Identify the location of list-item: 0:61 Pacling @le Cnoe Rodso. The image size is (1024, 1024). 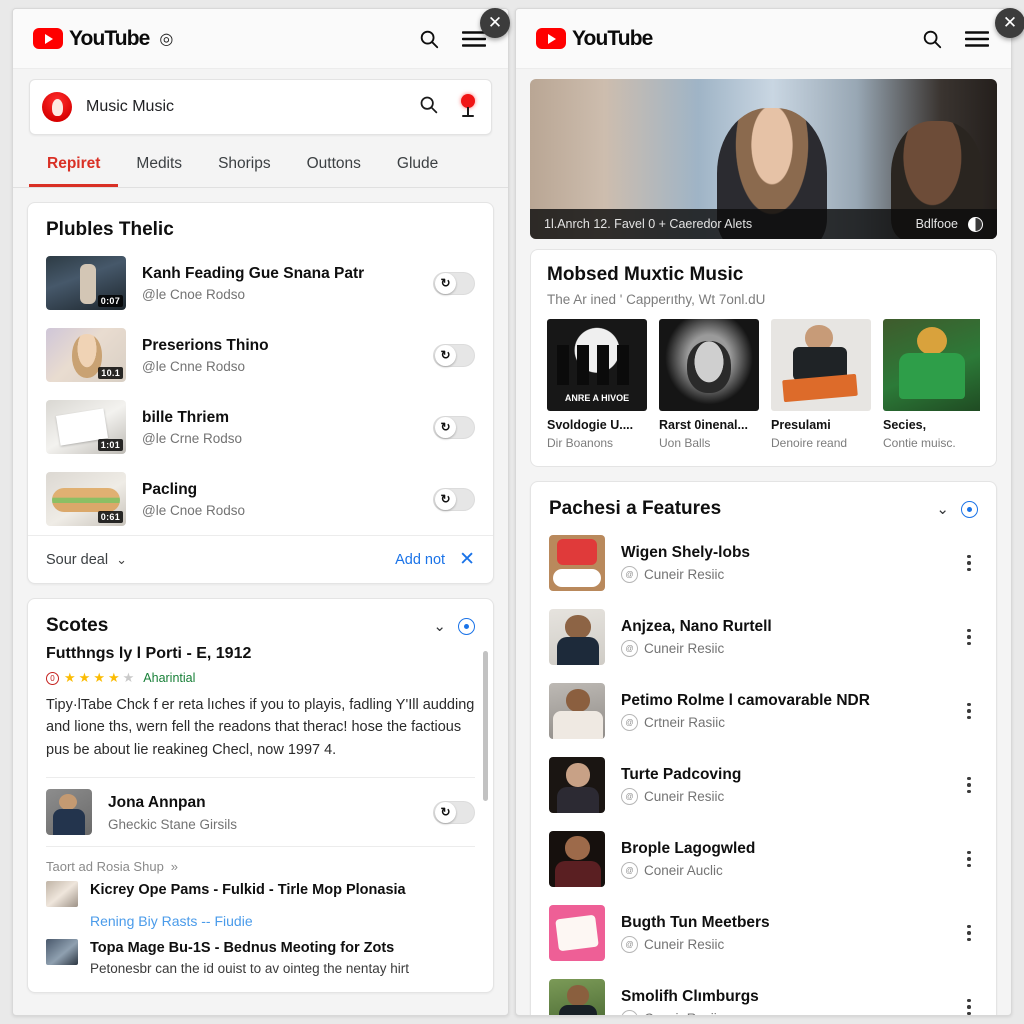
(260, 499).